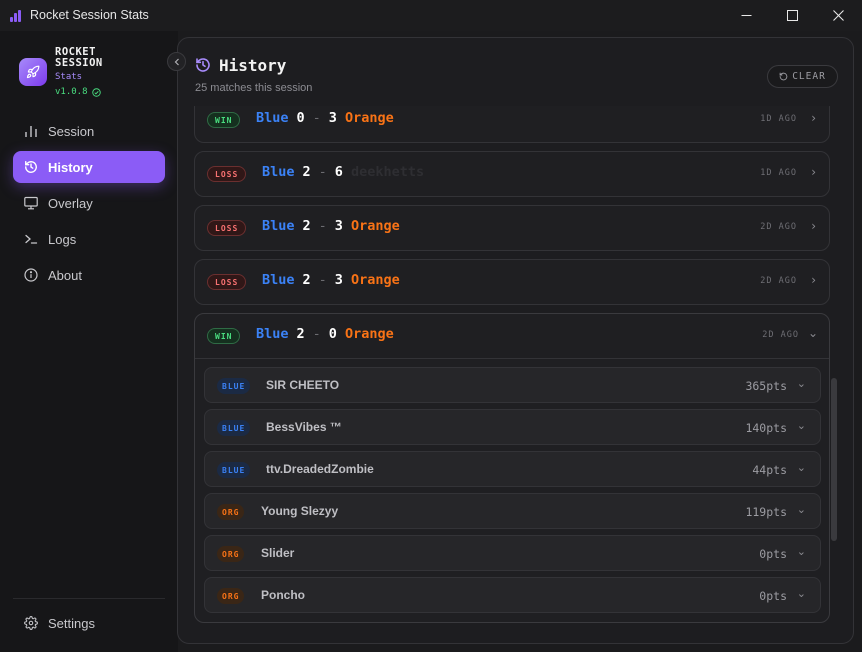 The width and height of the screenshot is (862, 652). I want to click on chevron-left-icon, so click(176, 61).